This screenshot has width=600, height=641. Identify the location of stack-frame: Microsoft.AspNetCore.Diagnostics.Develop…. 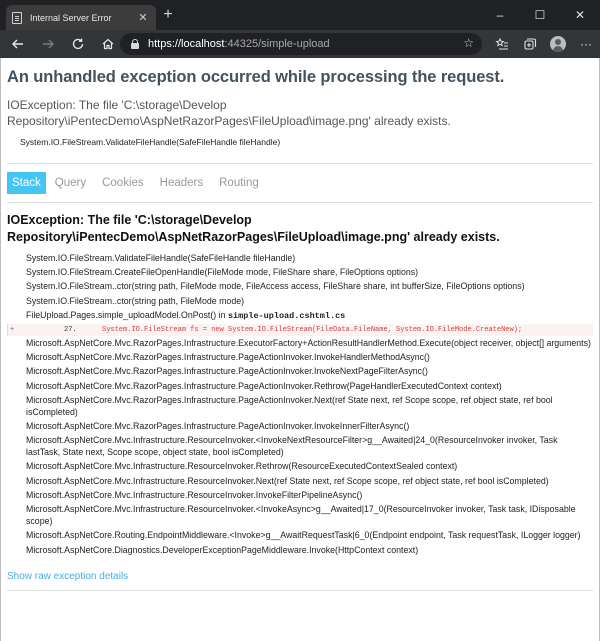
(309, 550).